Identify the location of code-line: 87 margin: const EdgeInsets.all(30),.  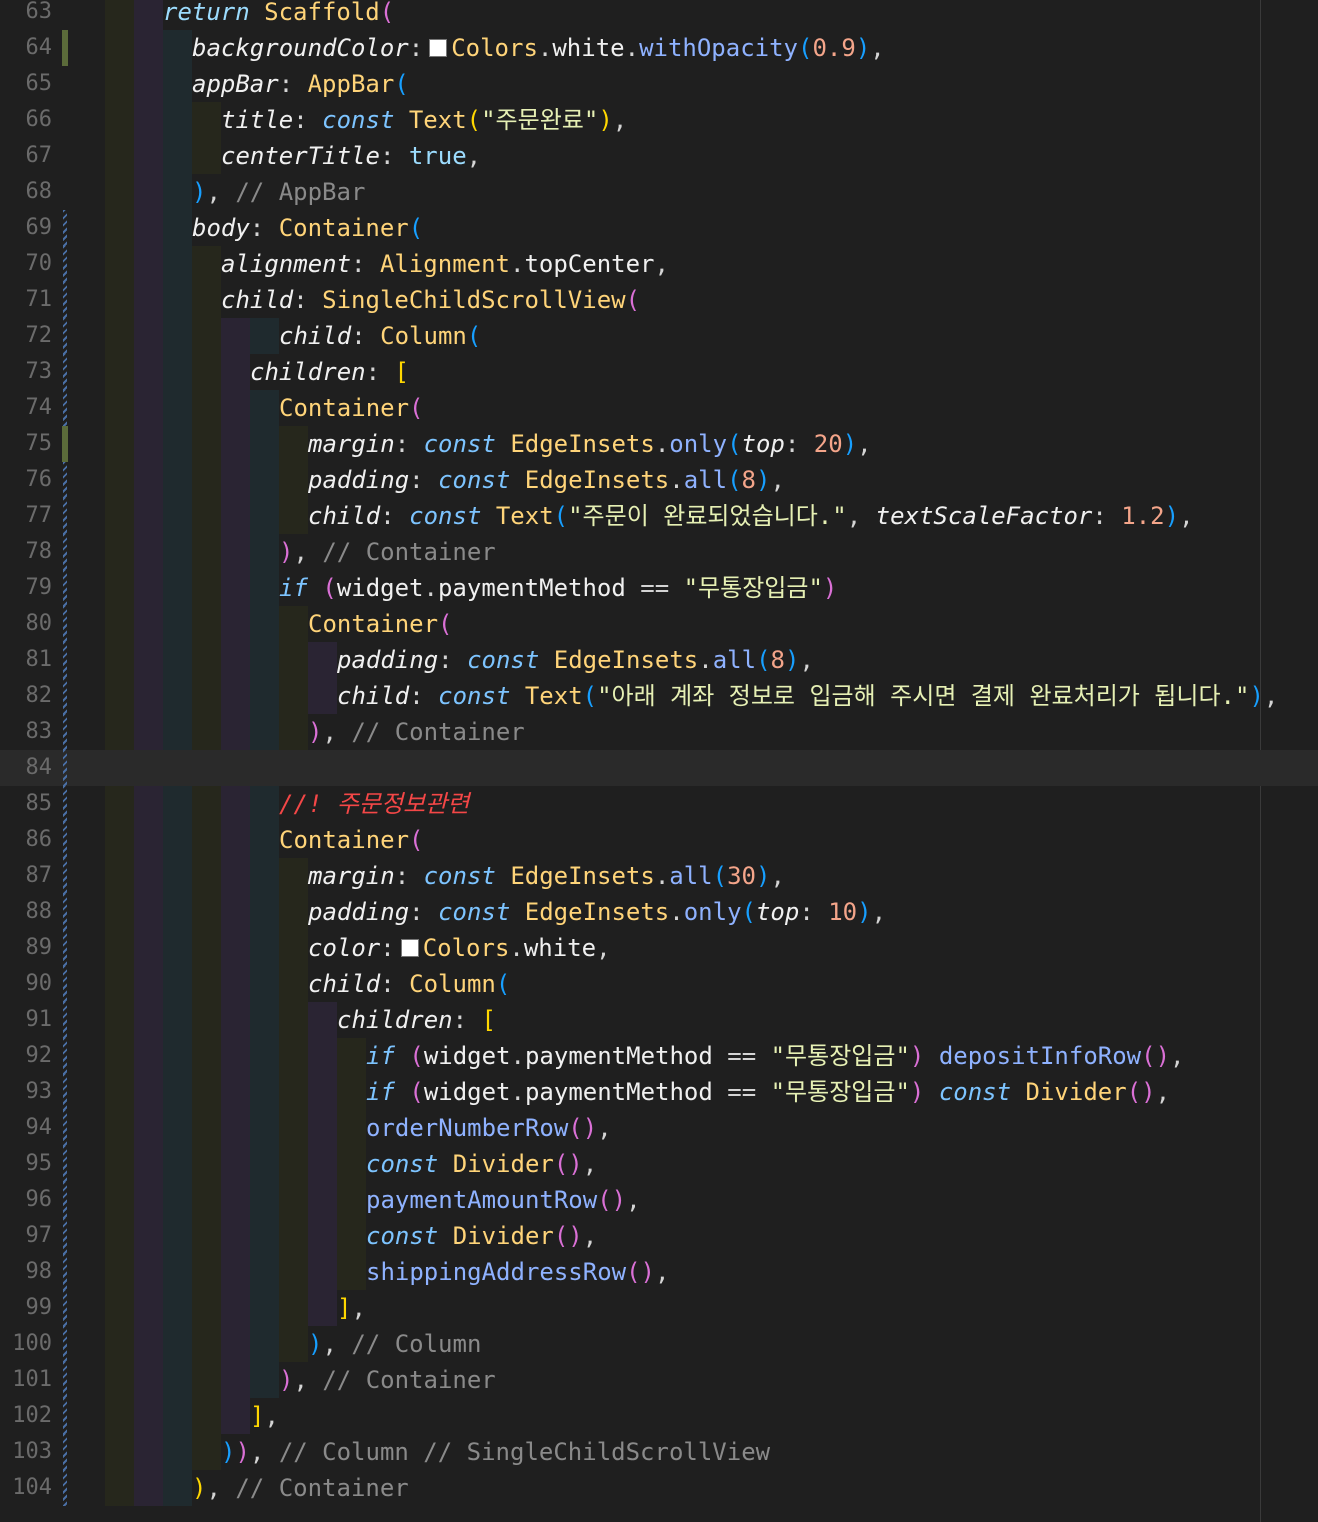
(659, 876).